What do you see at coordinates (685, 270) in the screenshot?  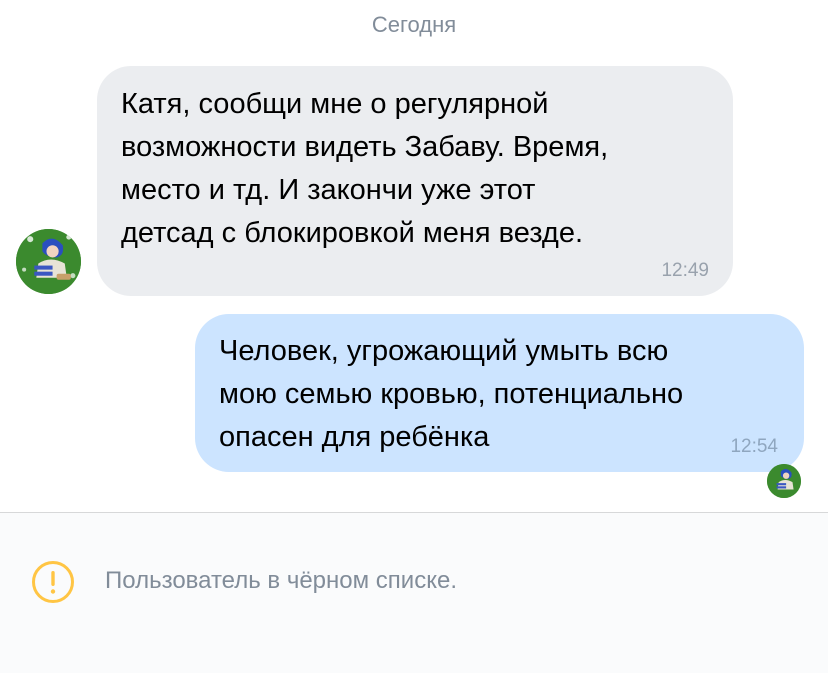 I see `message-time: 12:49` at bounding box center [685, 270].